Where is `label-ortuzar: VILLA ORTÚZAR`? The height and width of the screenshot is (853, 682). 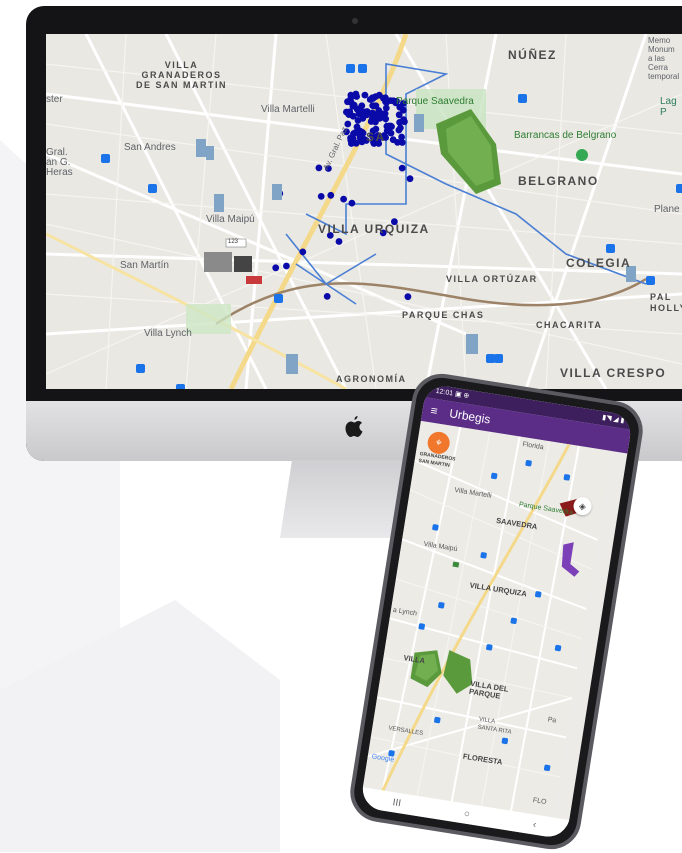
label-ortuzar: VILLA ORTÚZAR is located at coordinates (492, 279).